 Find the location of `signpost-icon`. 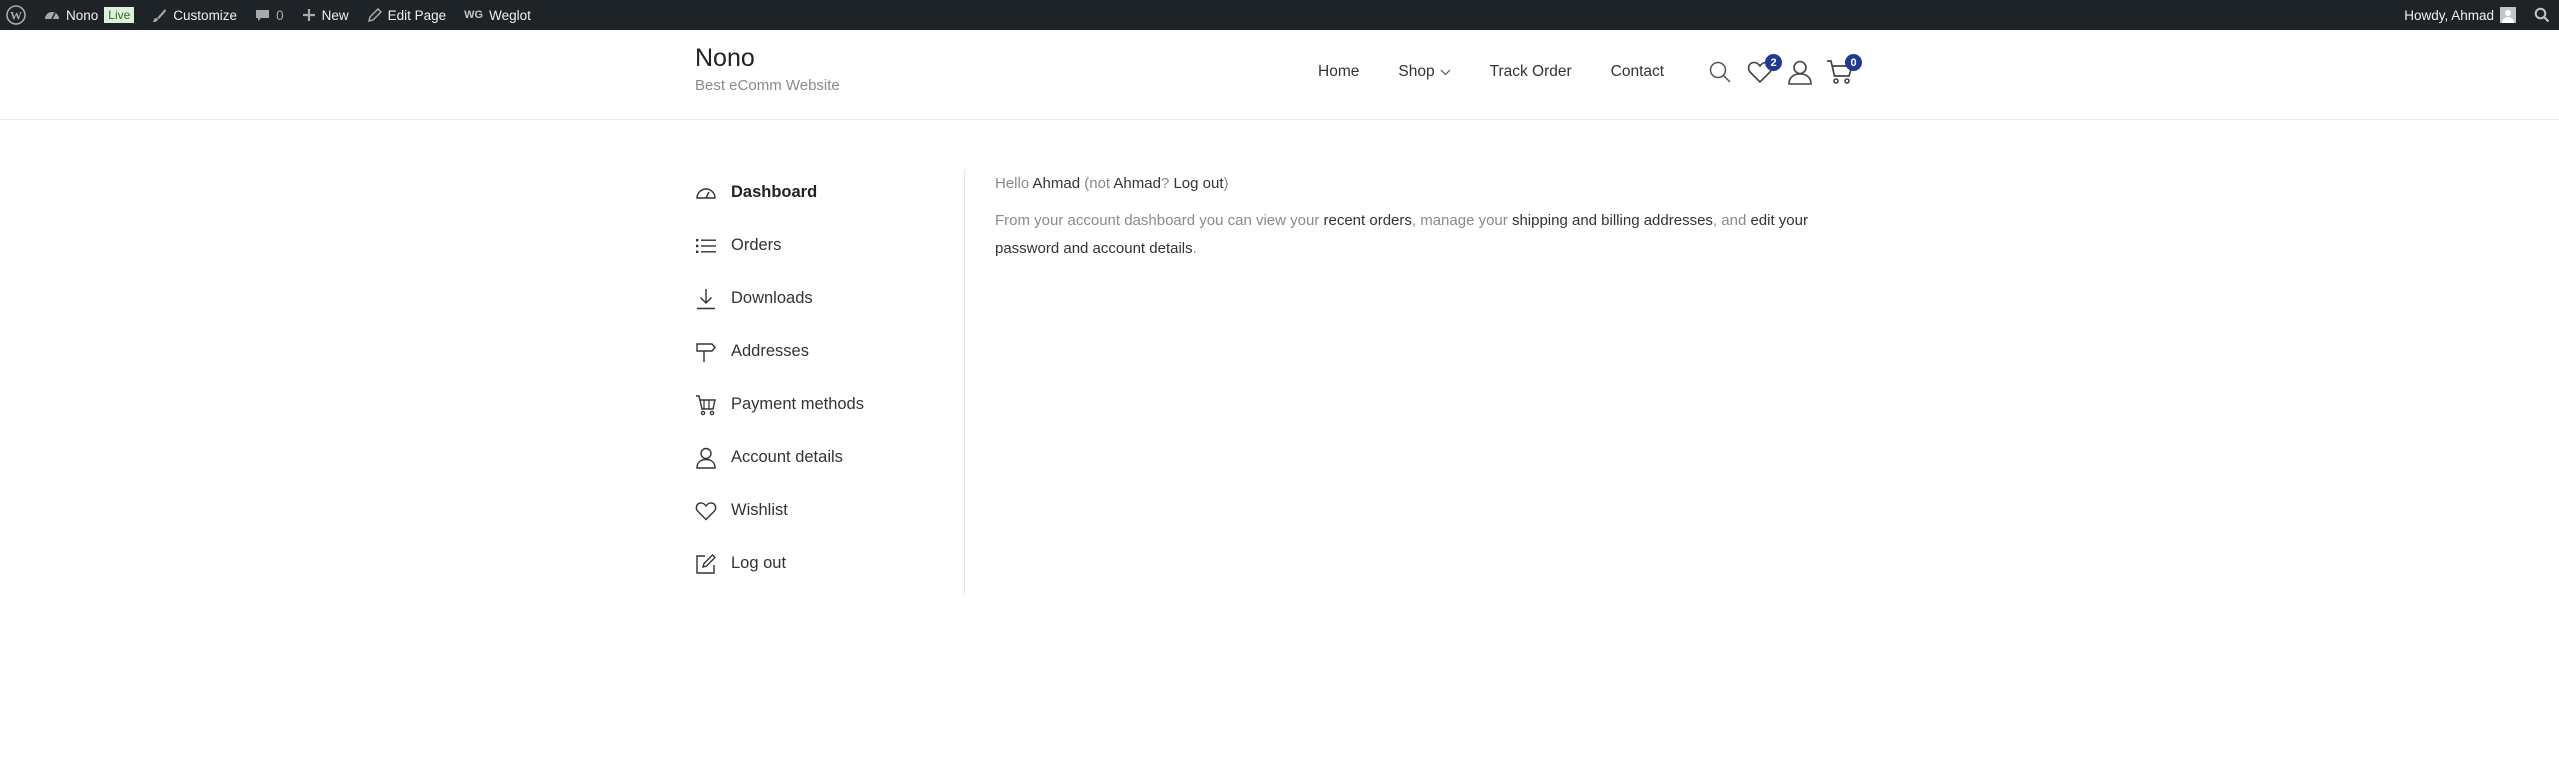

signpost-icon is located at coordinates (706, 352).